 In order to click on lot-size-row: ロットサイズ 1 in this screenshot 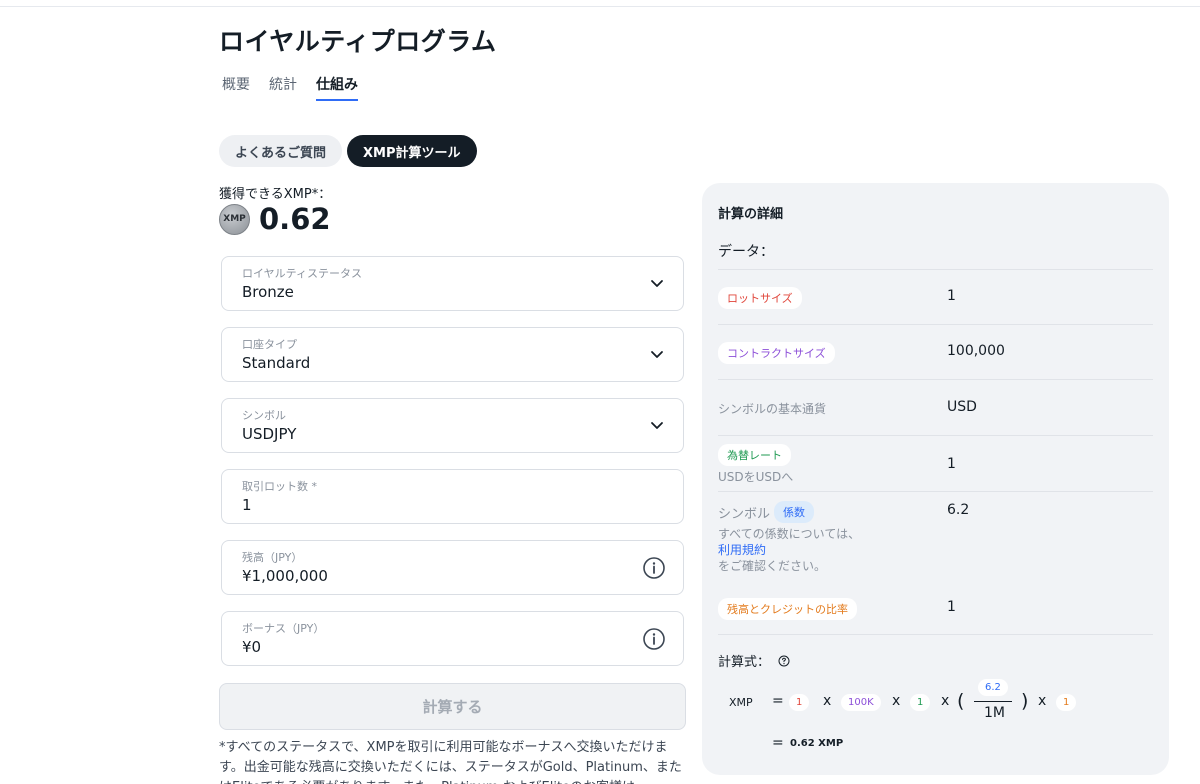, I will do `click(935, 296)`.